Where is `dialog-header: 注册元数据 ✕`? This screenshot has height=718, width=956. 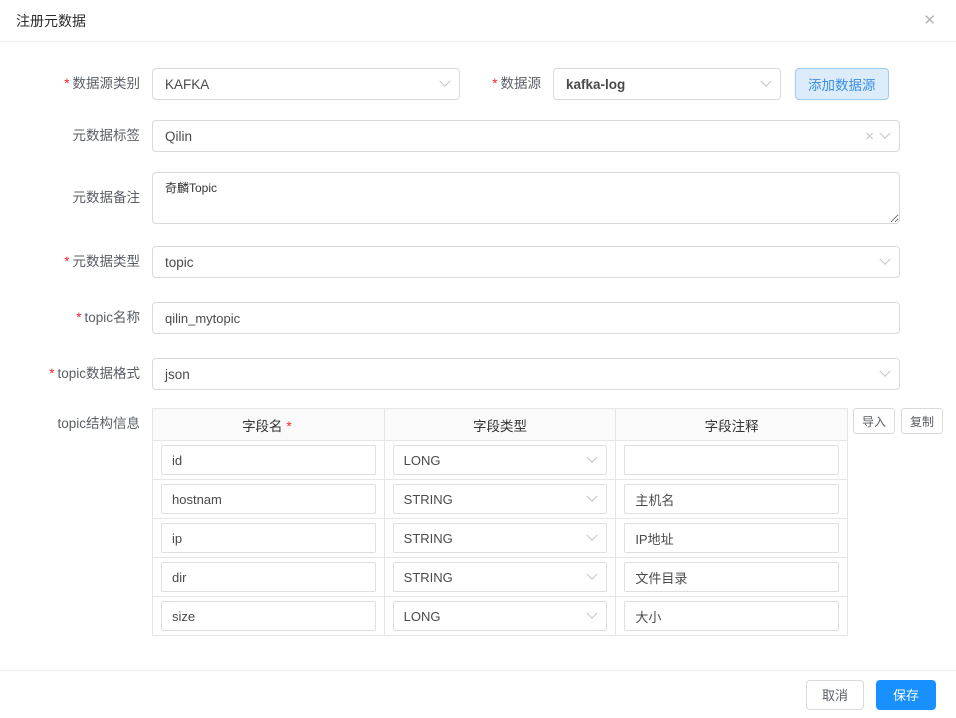 dialog-header: 注册元数据 ✕ is located at coordinates (478, 21).